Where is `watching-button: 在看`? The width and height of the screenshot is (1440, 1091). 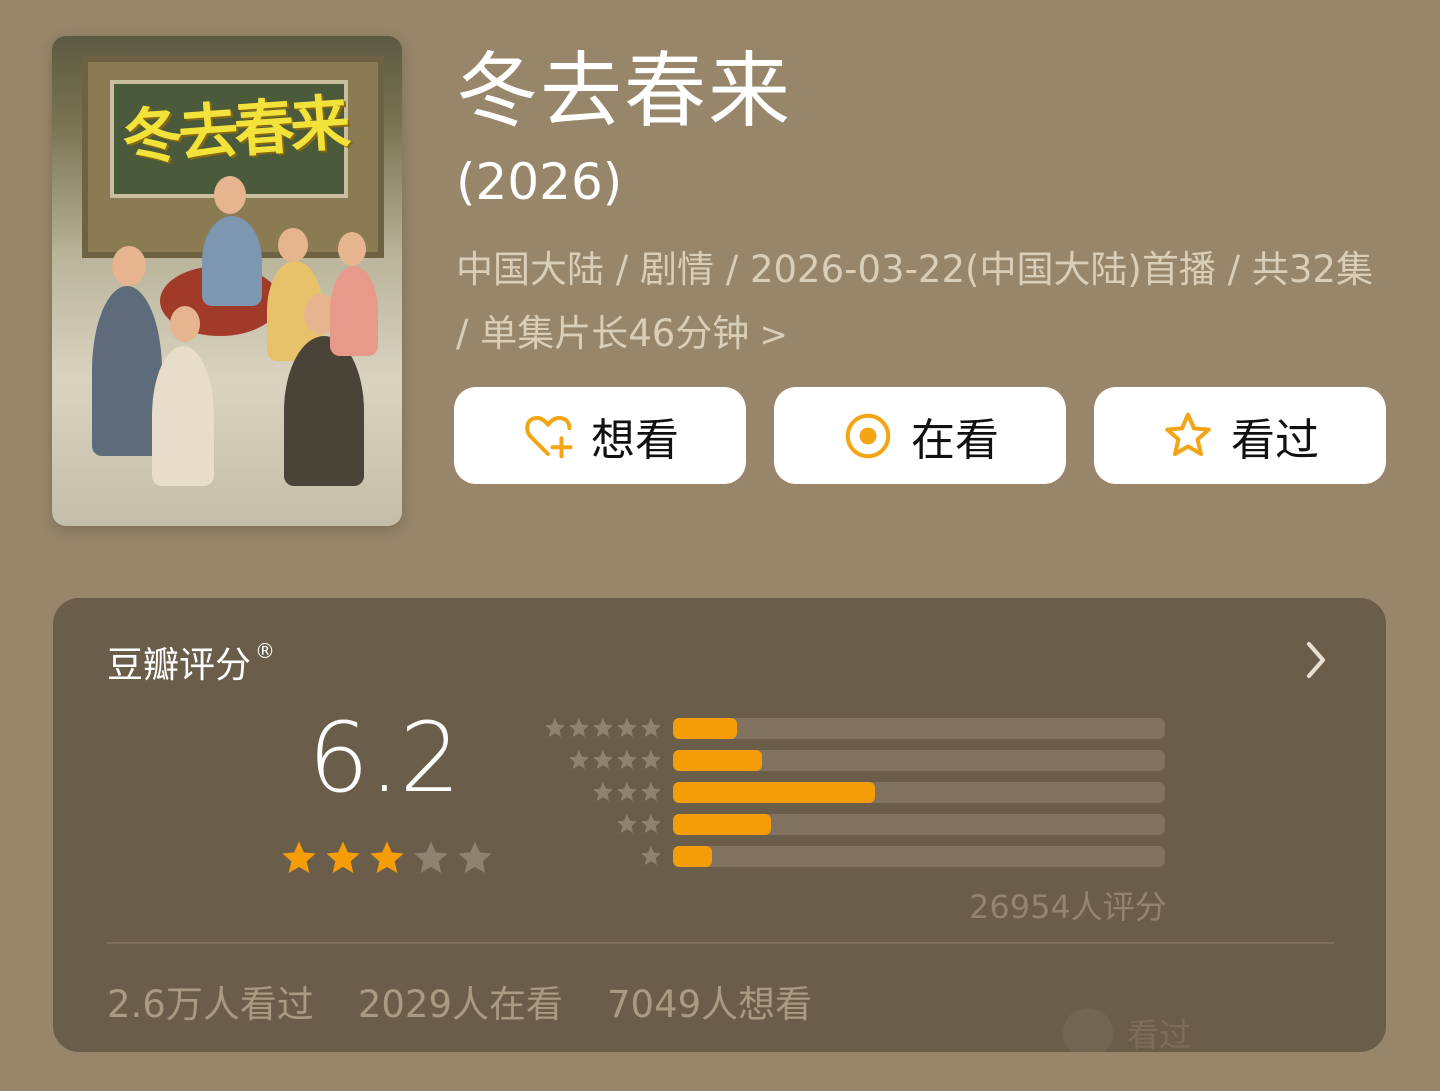 watching-button: 在看 is located at coordinates (920, 435).